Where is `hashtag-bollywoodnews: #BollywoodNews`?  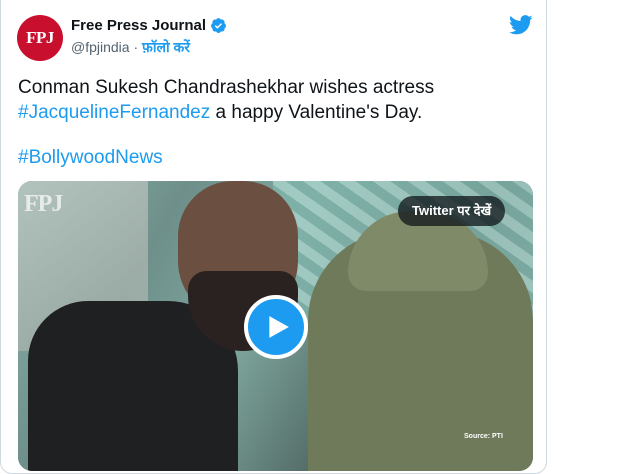
hashtag-bollywoodnews: #BollywoodNews is located at coordinates (275, 157).